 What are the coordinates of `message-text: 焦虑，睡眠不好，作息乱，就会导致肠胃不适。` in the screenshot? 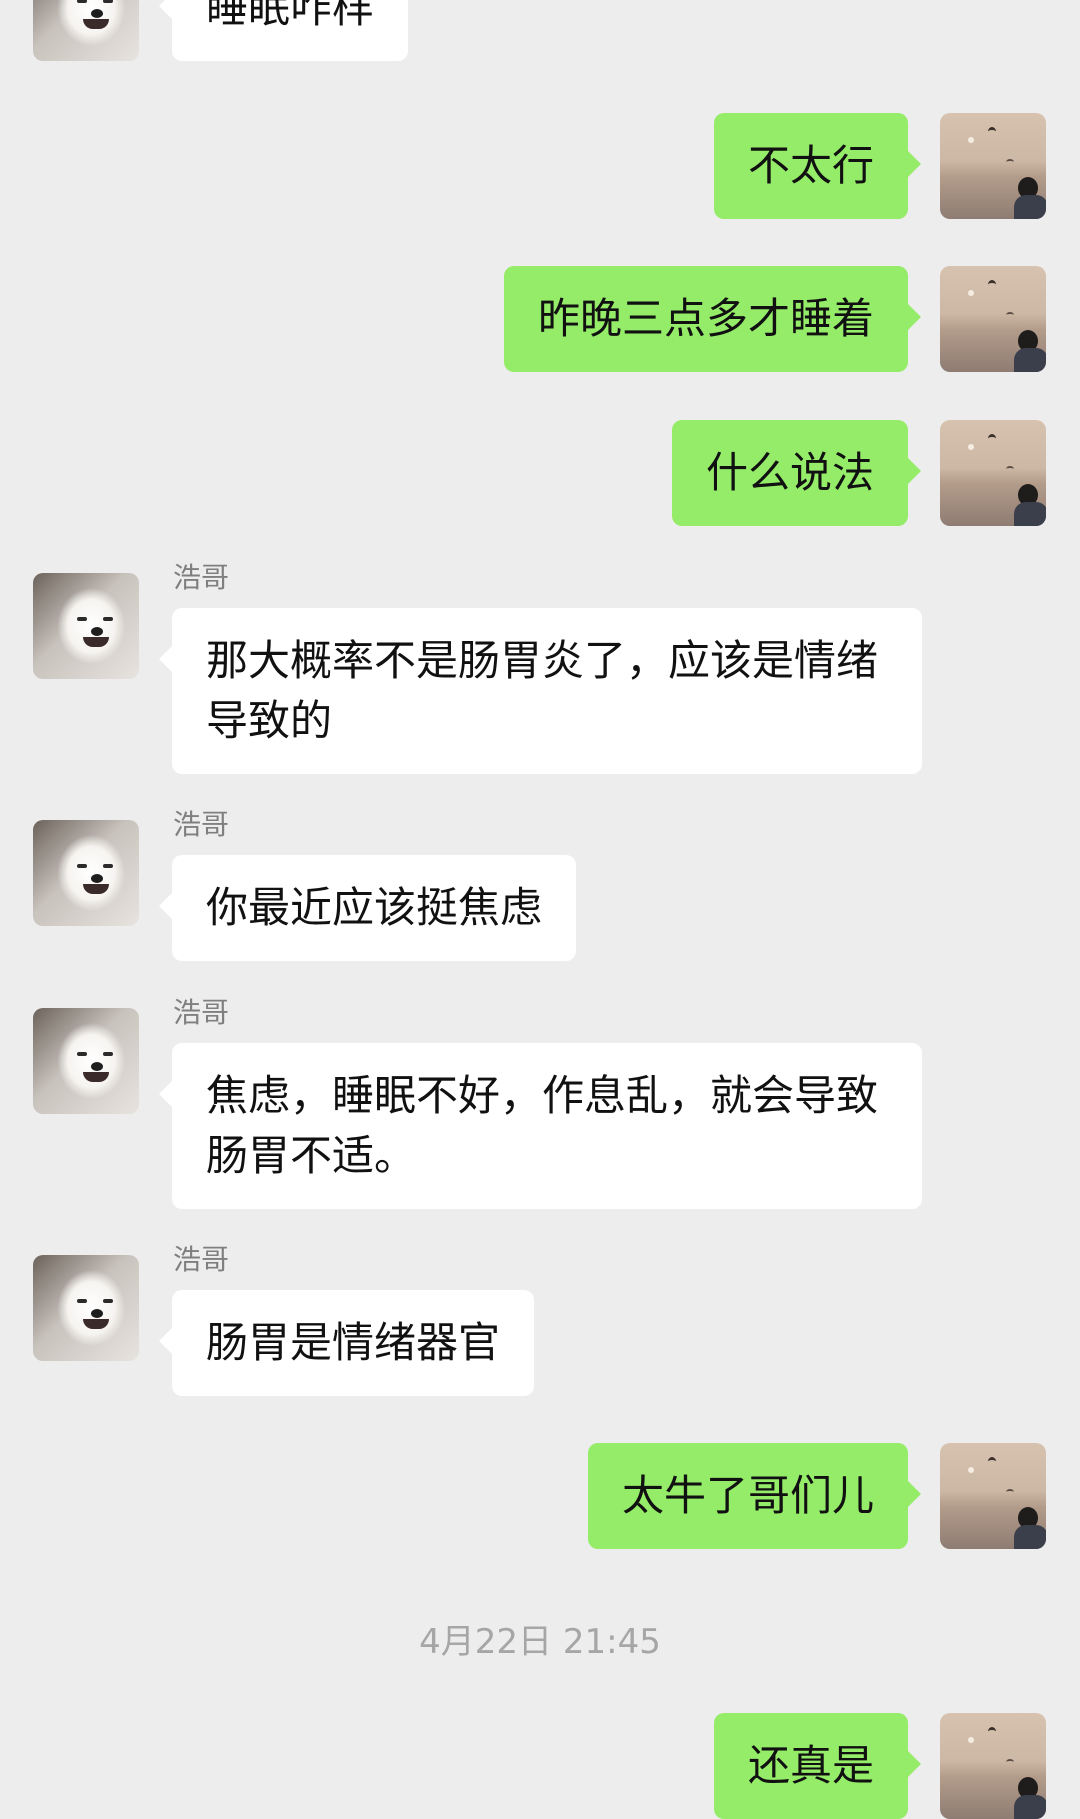 It's located at (542, 1125).